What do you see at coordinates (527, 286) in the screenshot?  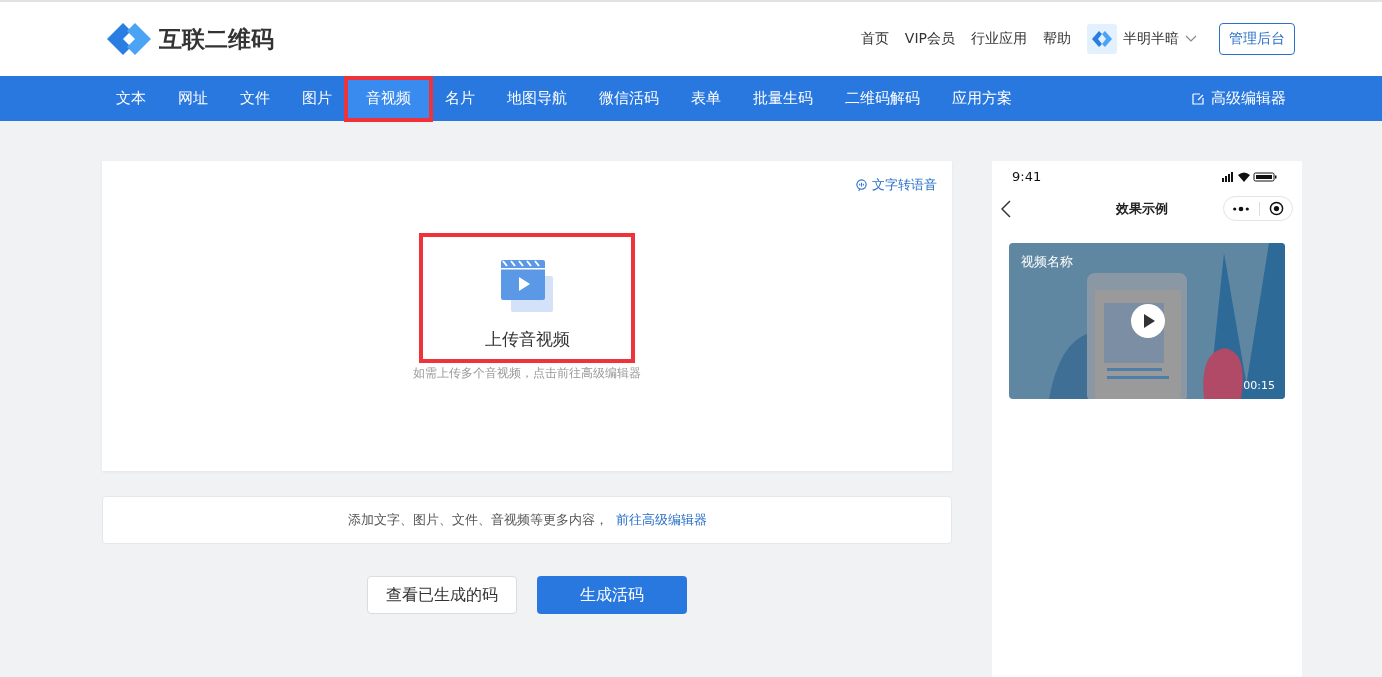 I see `video-icon` at bounding box center [527, 286].